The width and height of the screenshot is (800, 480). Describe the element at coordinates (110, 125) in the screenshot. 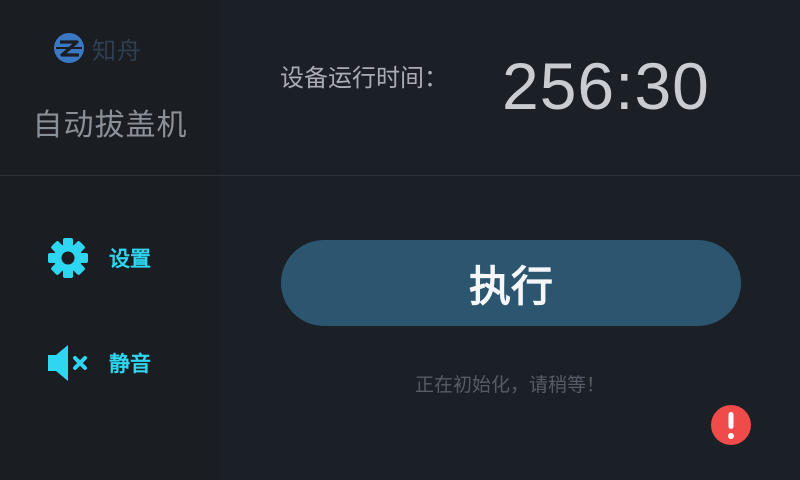

I see `app-title: 自动拔盖机` at that location.